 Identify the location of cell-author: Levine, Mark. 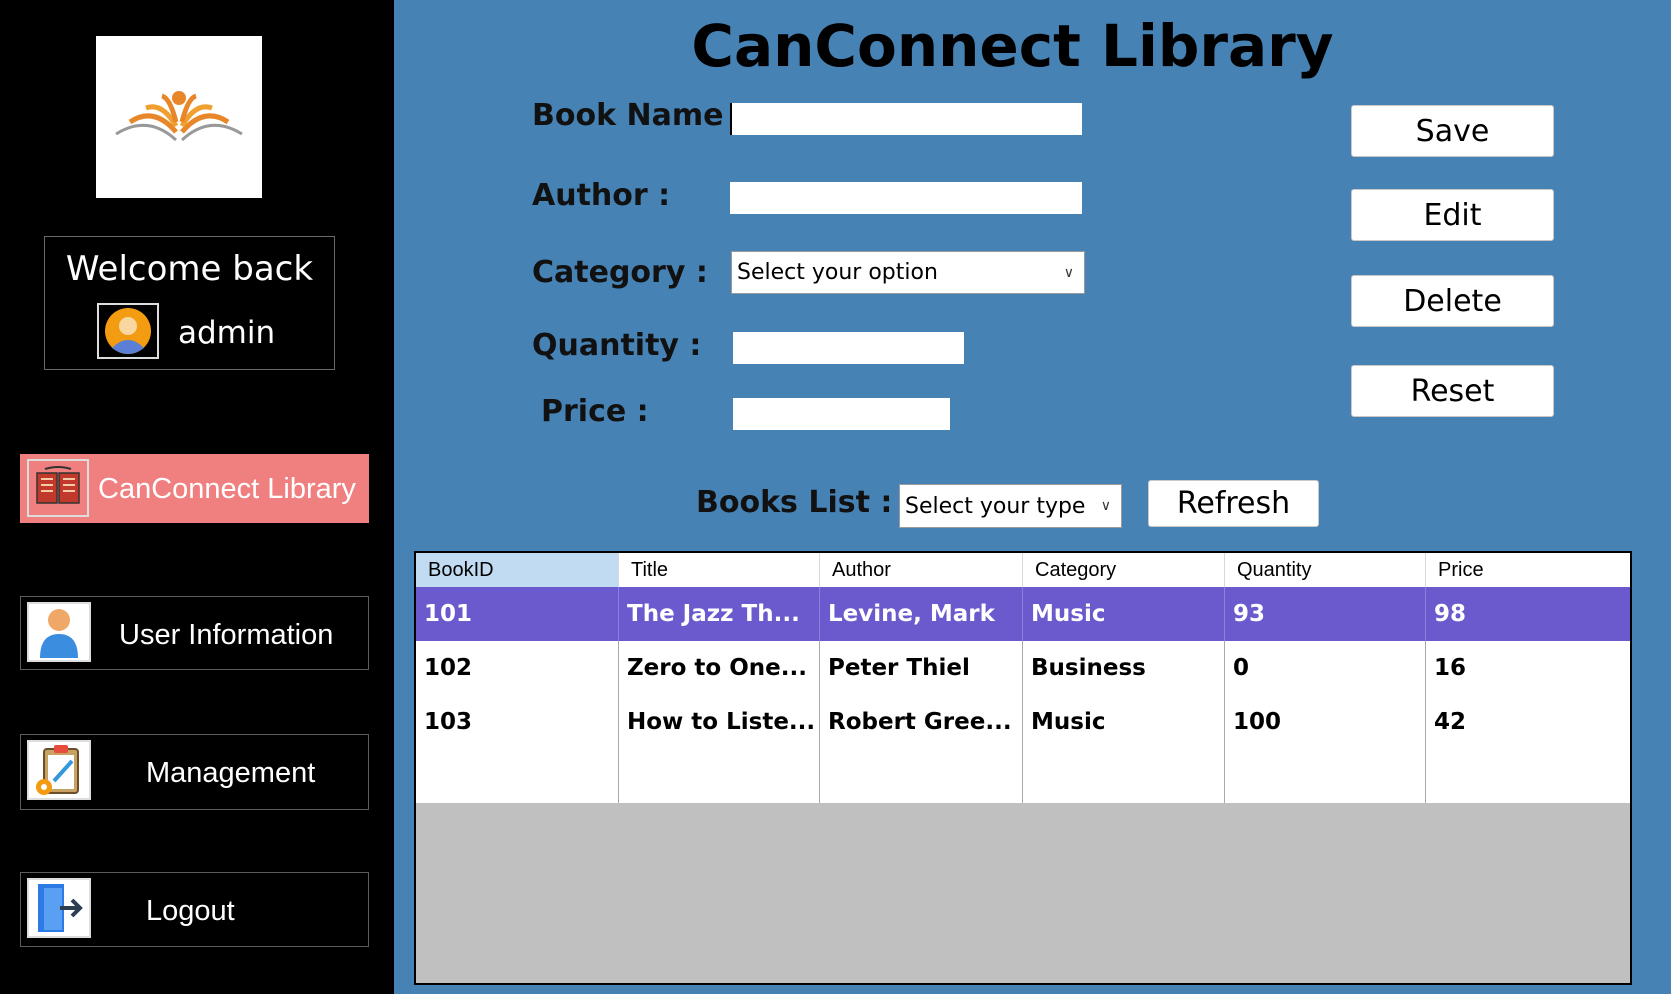
(921, 614).